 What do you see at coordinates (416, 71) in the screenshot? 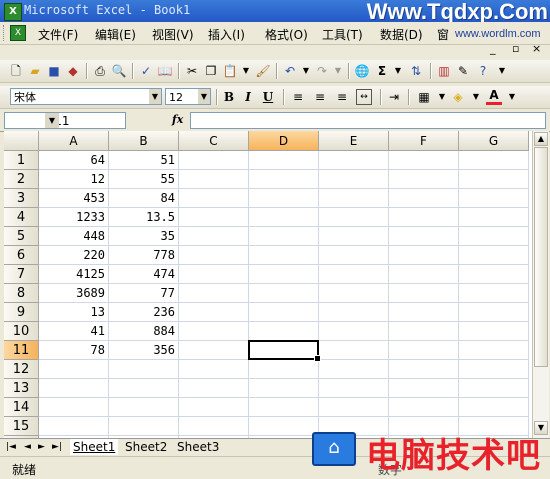
I see `sort-icon: ⇅` at bounding box center [416, 71].